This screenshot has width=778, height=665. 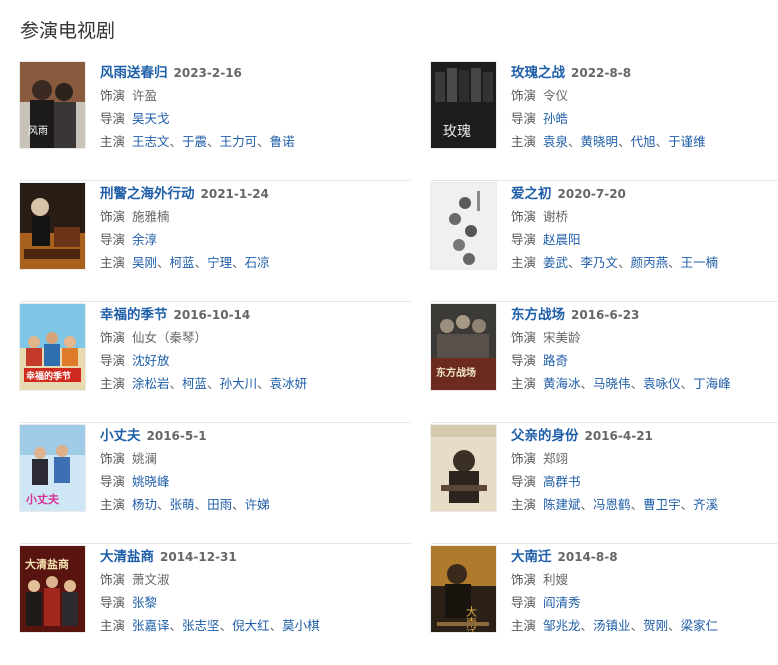 What do you see at coordinates (700, 625) in the screenshot?
I see `cast-link: 梁家仁` at bounding box center [700, 625].